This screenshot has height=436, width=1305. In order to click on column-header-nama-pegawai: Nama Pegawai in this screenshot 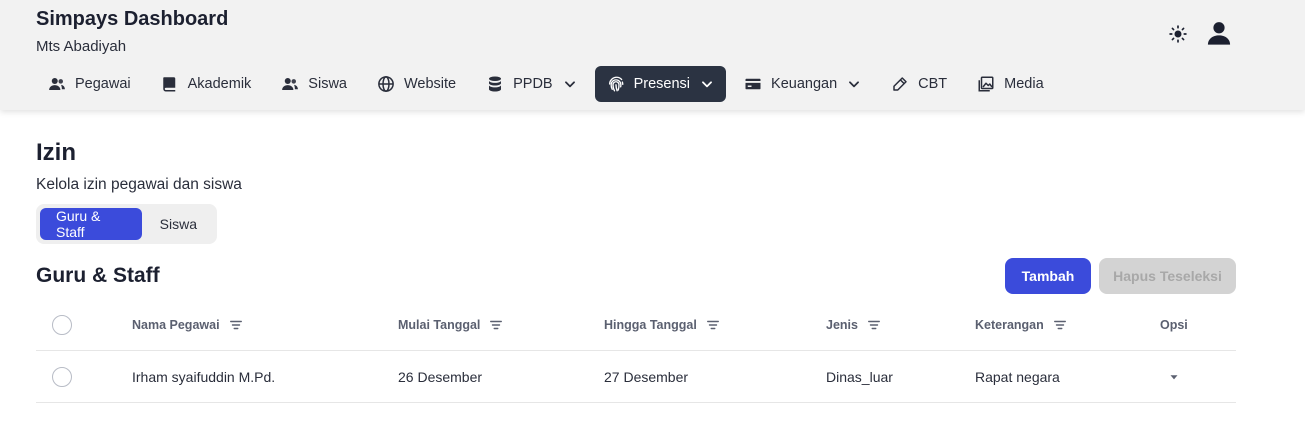, I will do `click(187, 325)`.